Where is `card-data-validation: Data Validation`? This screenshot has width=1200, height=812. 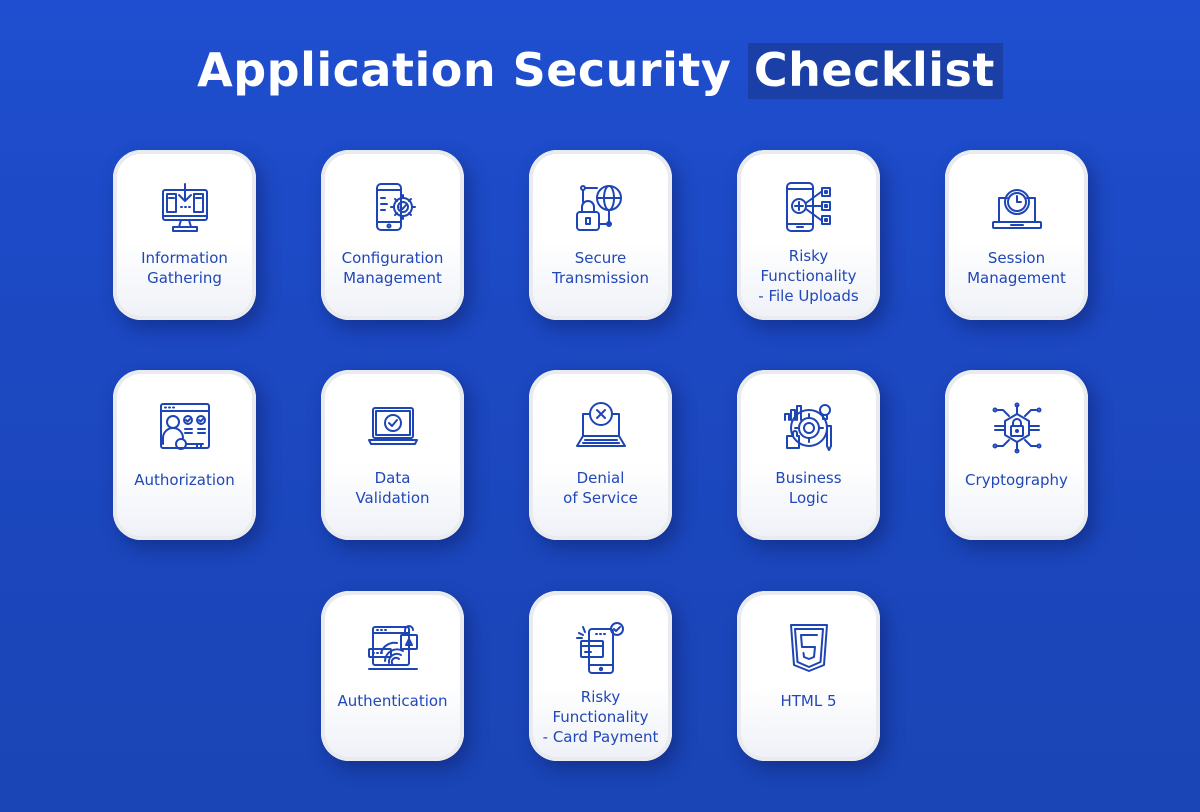
card-data-validation: Data Validation is located at coordinates (392, 455).